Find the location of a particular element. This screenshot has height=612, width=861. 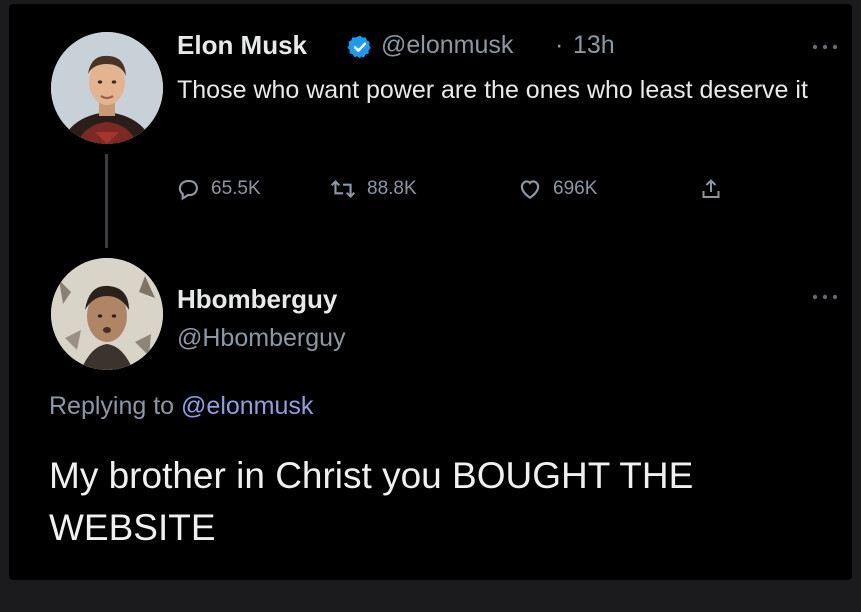

reply-action-button: 65.5K is located at coordinates (218, 189).